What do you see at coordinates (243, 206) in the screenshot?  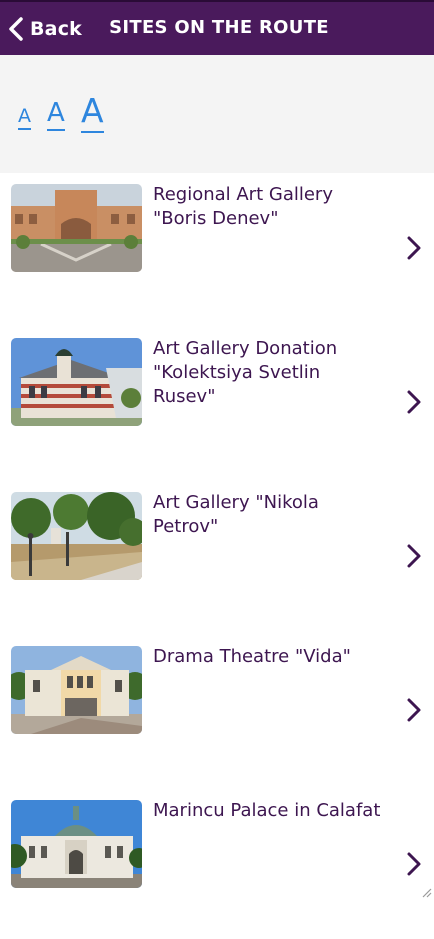 I see `site-title: Regional Art Gallery "Boris Denev"` at bounding box center [243, 206].